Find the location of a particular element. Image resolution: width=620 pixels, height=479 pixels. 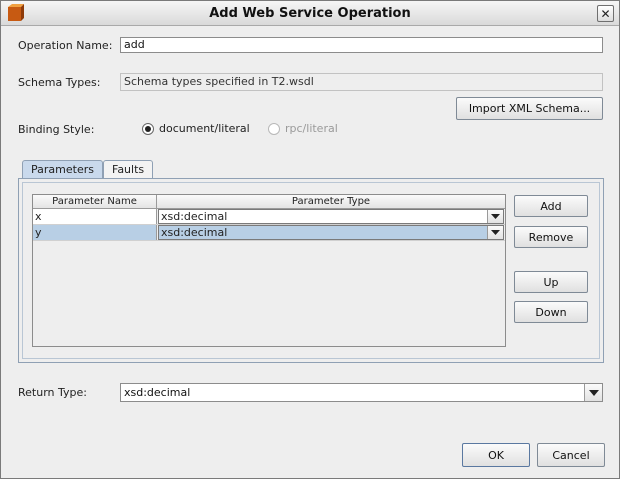

return-type-combo: xsd:decimal is located at coordinates (361, 392).